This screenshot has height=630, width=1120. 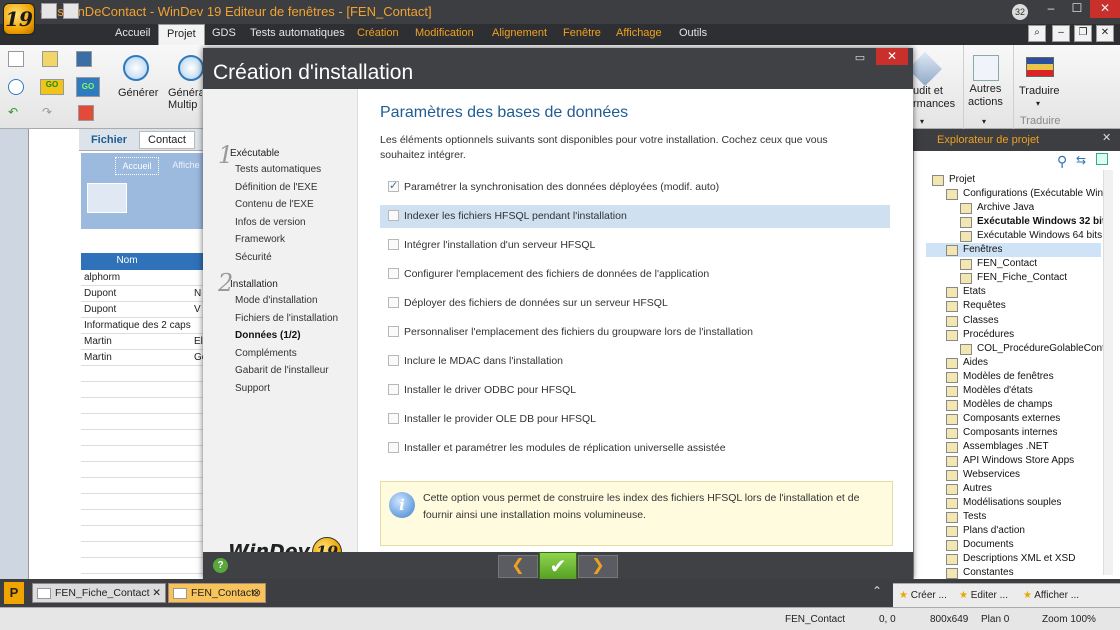 I want to click on tree-item: Configurations (Exécutable Windo, so click(x=1033, y=193).